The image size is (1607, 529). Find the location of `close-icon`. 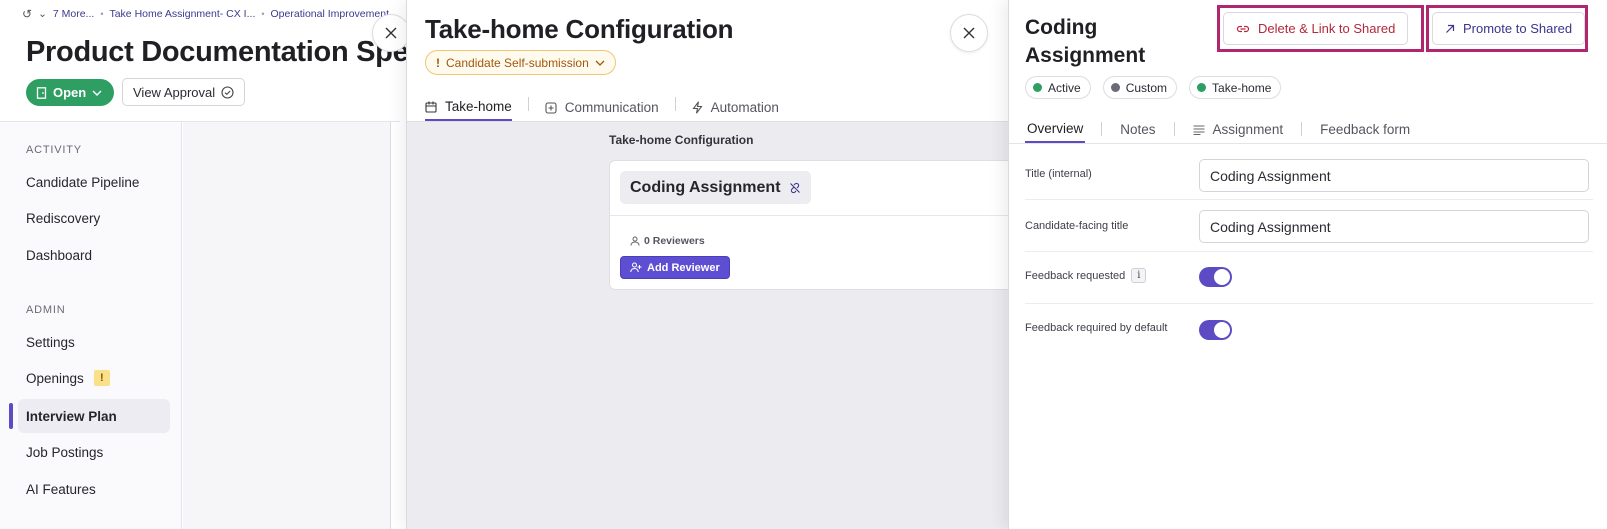

close-icon is located at coordinates (391, 33).